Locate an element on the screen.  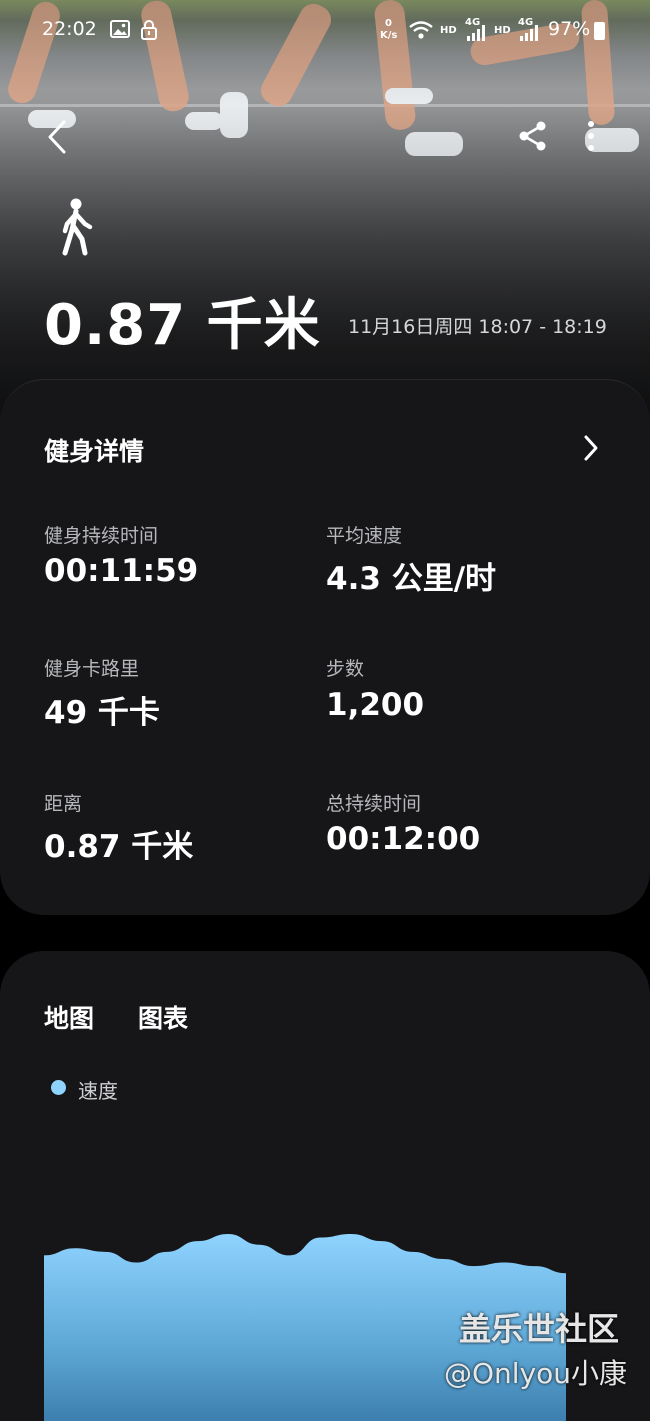
stat-value: 00:12:00 is located at coordinates (403, 839).